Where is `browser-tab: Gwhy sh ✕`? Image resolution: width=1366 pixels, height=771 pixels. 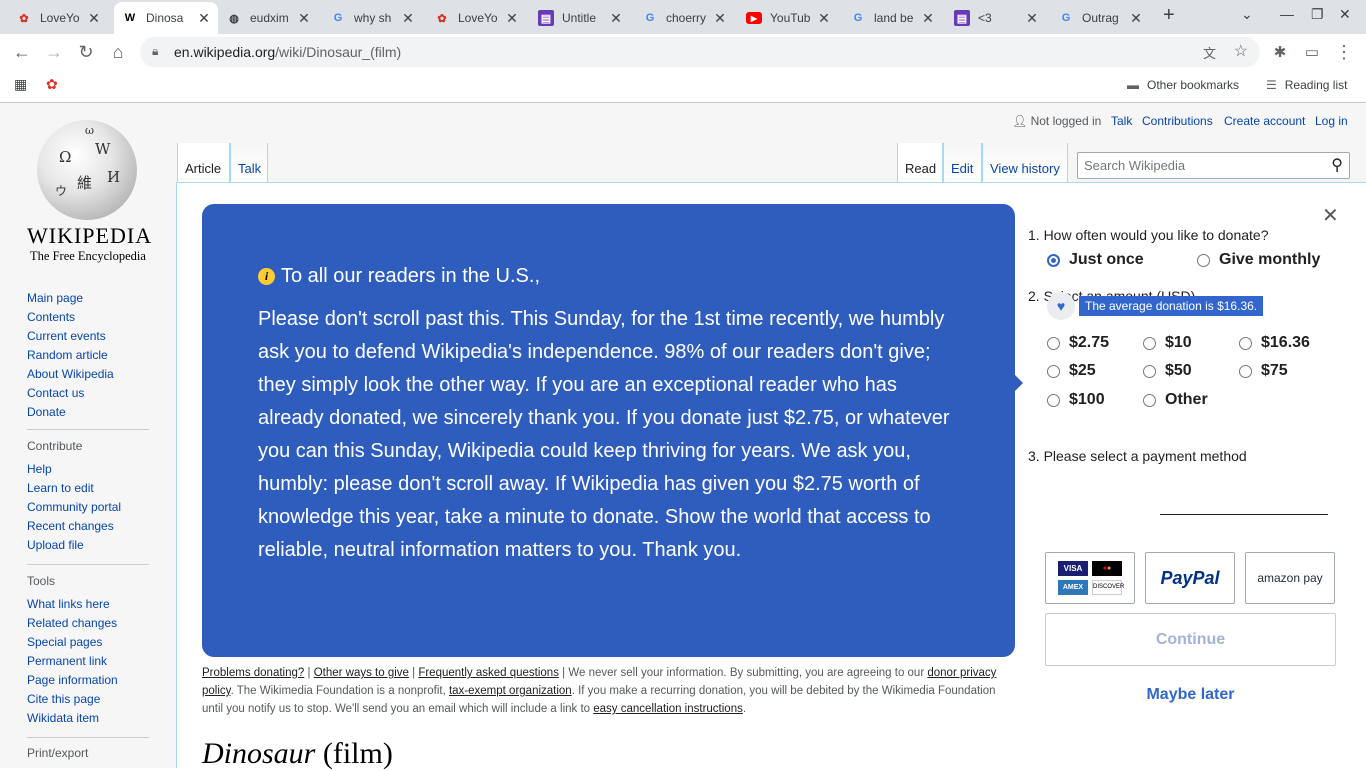 browser-tab: Gwhy sh ✕ is located at coordinates (372, 18).